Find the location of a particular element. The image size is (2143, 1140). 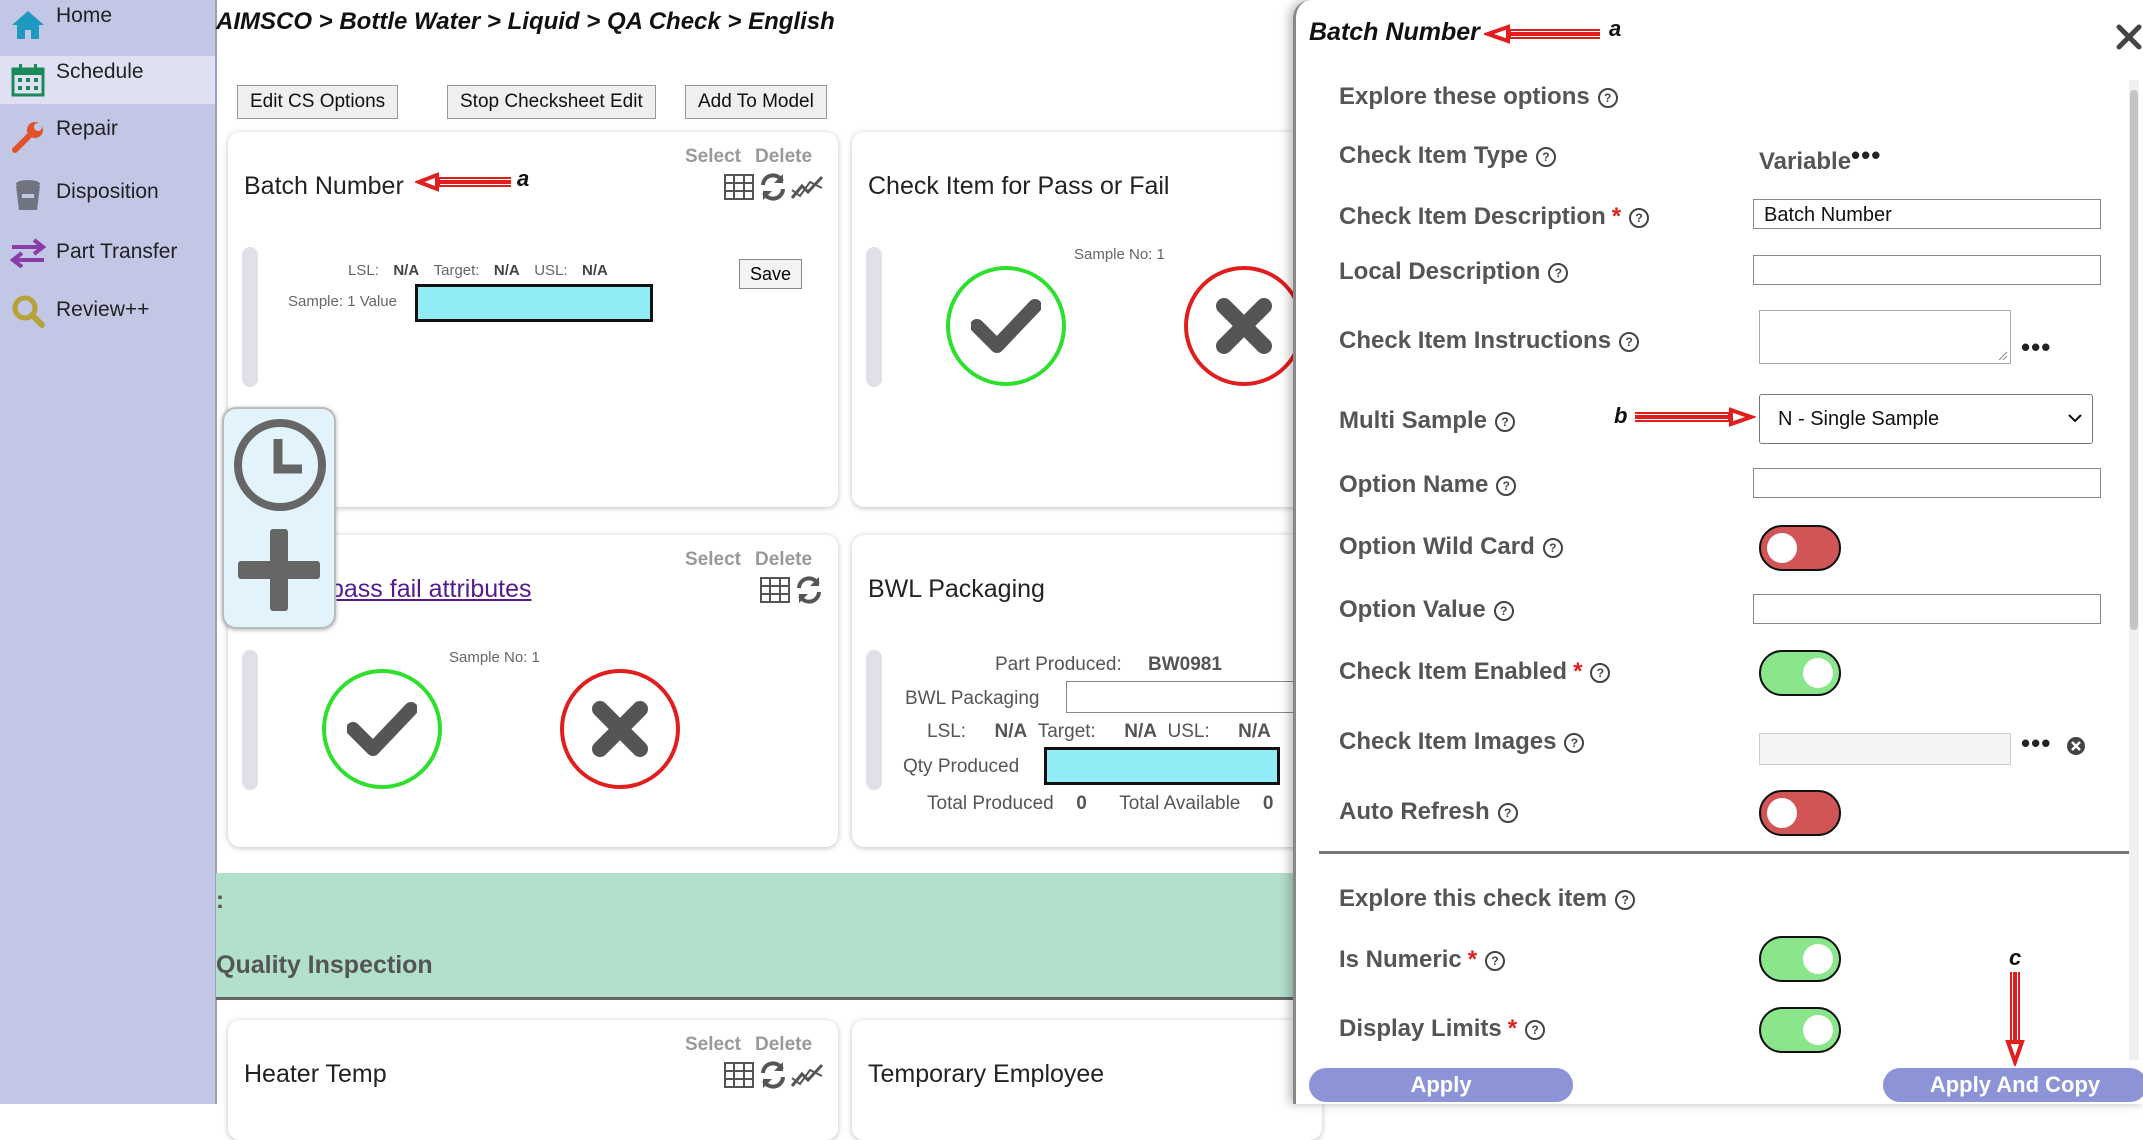

label-text: Option Value is located at coordinates (1412, 609).